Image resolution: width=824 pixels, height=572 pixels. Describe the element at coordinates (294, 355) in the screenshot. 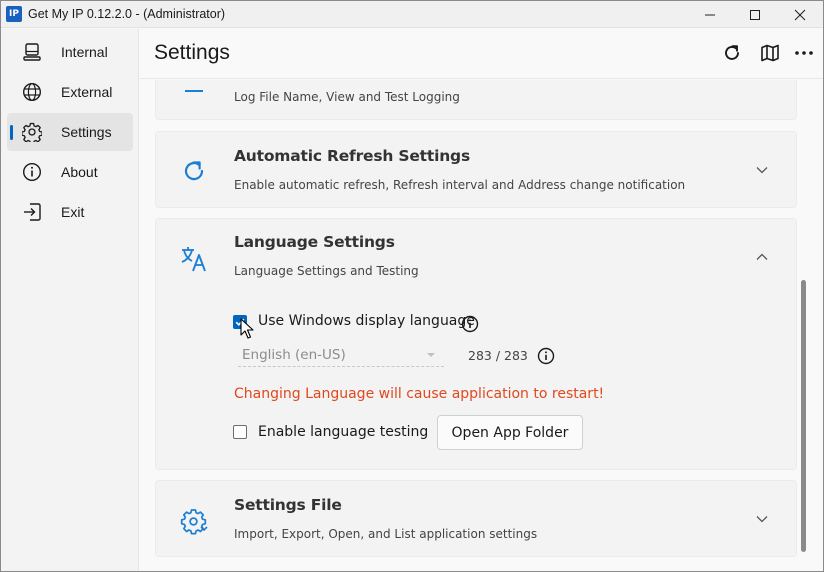

I see `language-select-value: English (en-US)` at that location.